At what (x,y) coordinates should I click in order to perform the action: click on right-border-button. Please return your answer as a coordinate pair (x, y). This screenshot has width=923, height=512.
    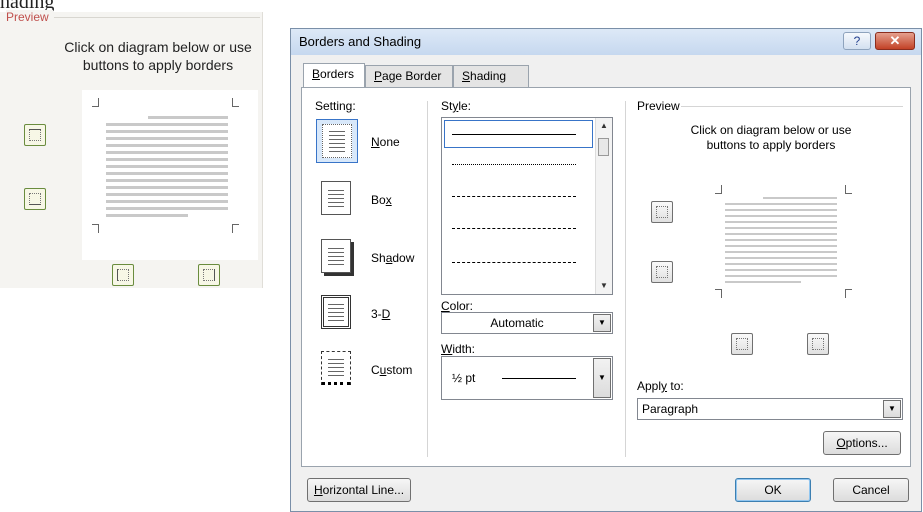
    Looking at the image, I should click on (818, 344).